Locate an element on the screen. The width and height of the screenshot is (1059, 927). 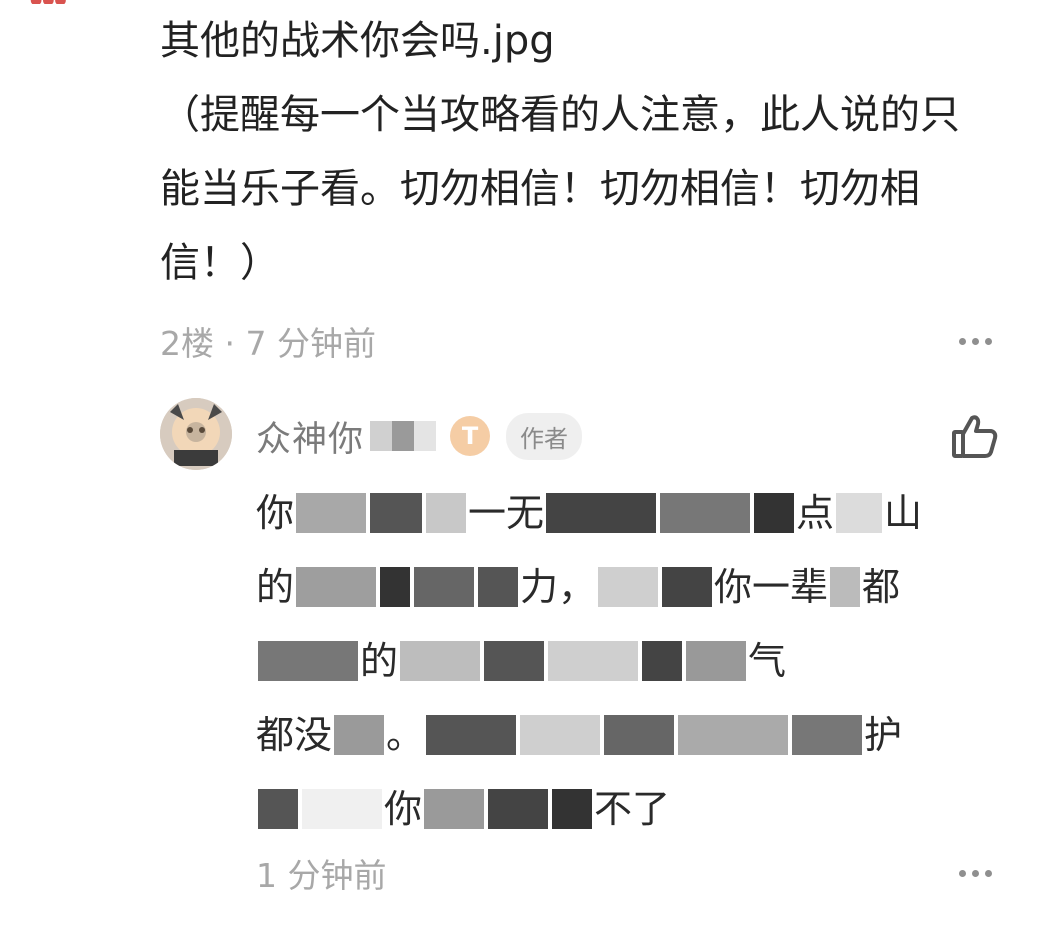
reply-line-1: 你 一无 点 山 is located at coordinates (616, 513).